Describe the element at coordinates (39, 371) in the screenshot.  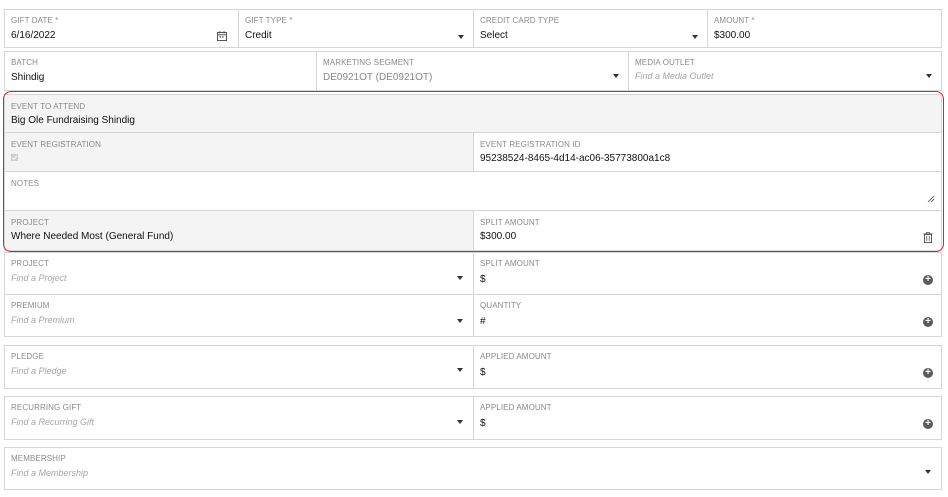
I see `pledge-input: Find a Pledge` at that location.